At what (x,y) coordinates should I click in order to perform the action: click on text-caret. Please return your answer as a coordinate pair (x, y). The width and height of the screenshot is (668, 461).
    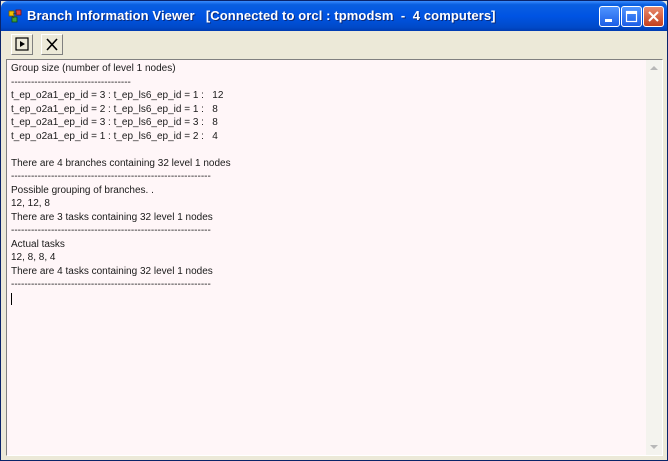
    Looking at the image, I should click on (11, 298).